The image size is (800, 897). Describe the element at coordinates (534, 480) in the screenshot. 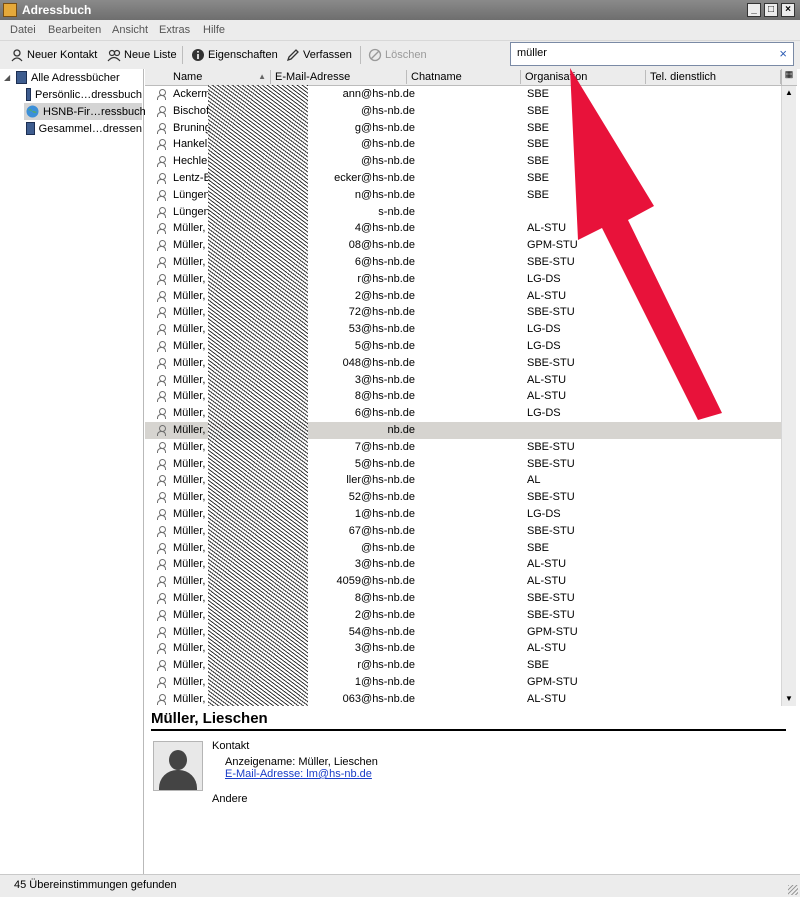

I see `cell-organisation: AL` at that location.